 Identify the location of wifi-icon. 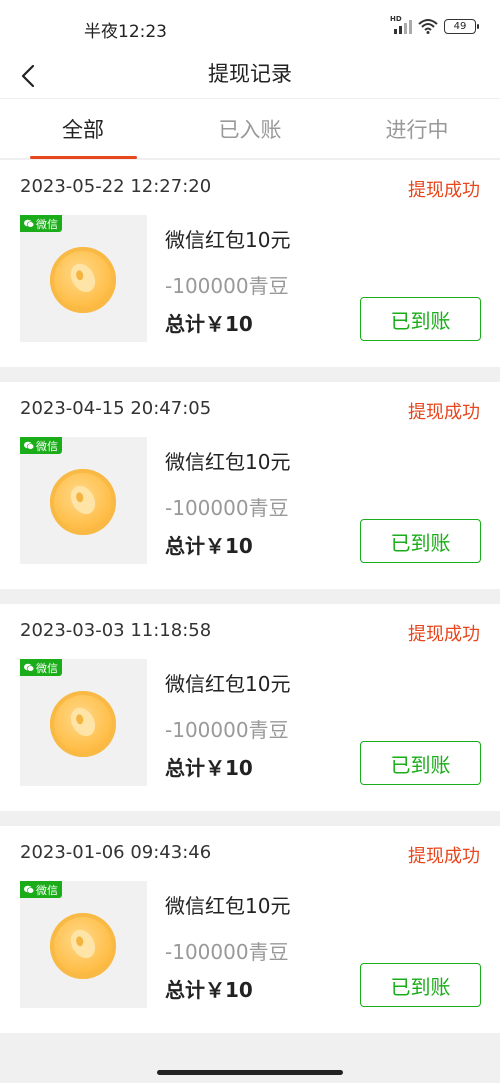
(428, 26).